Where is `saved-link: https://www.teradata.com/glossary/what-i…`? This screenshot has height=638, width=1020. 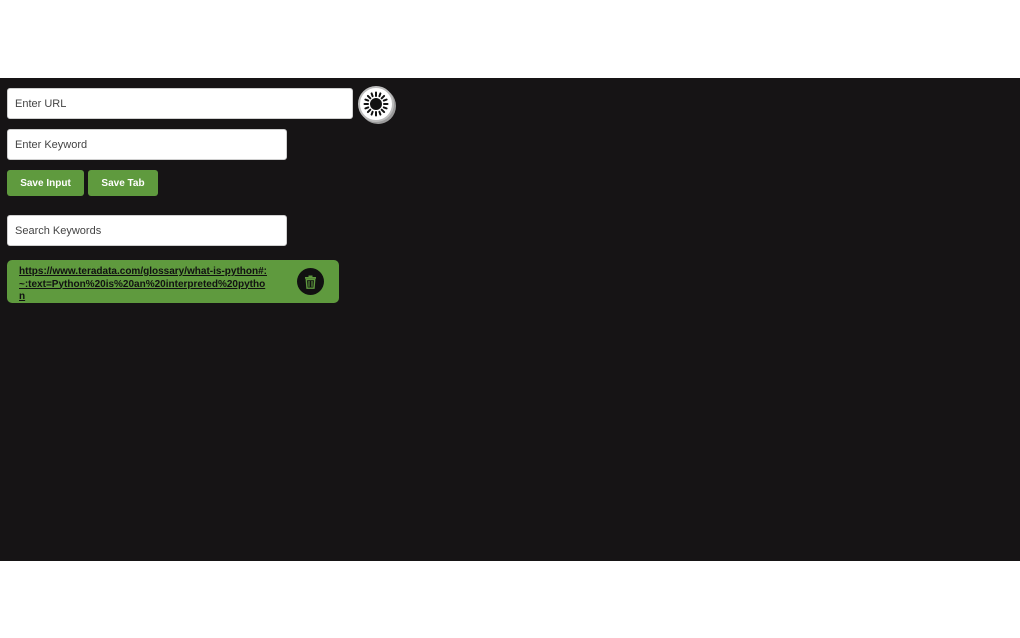
saved-link: https://www.teradata.com/glossary/what-i… is located at coordinates (144, 284).